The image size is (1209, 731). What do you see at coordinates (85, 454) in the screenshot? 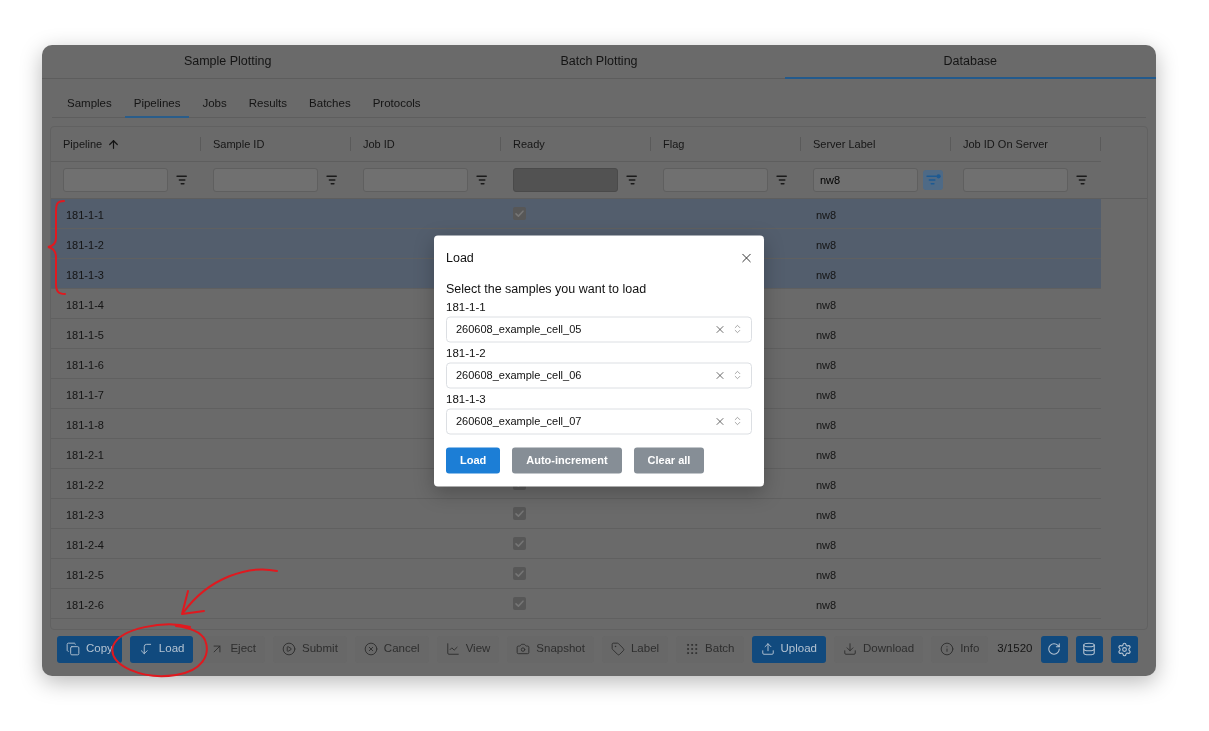
I see `table-cell: 181-2-1` at bounding box center [85, 454].